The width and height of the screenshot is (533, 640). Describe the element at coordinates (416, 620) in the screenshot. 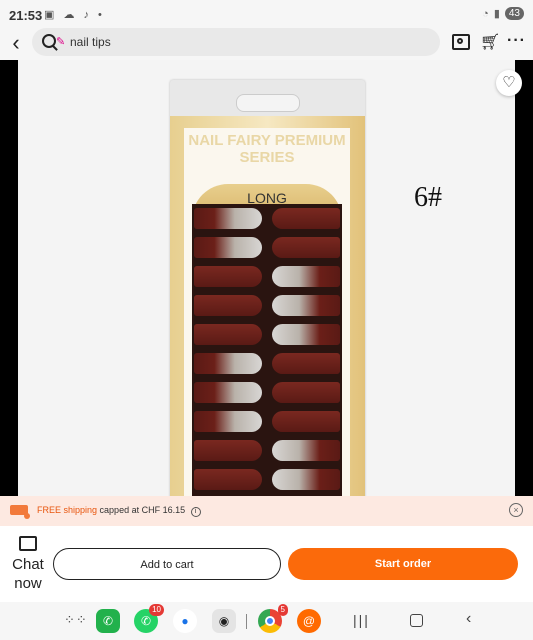

I see `home-icon` at that location.